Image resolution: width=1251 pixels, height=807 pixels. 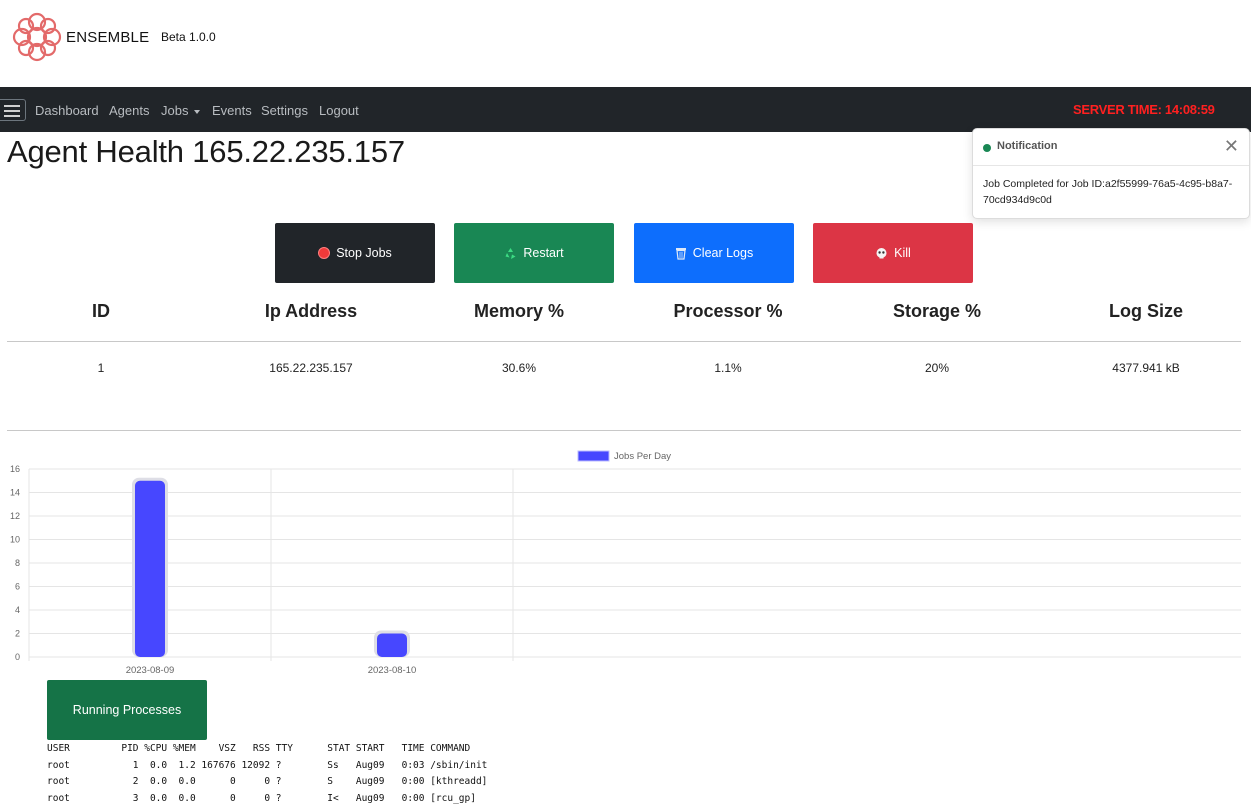 I want to click on running-processes-button: Running Processes, so click(x=127, y=710).